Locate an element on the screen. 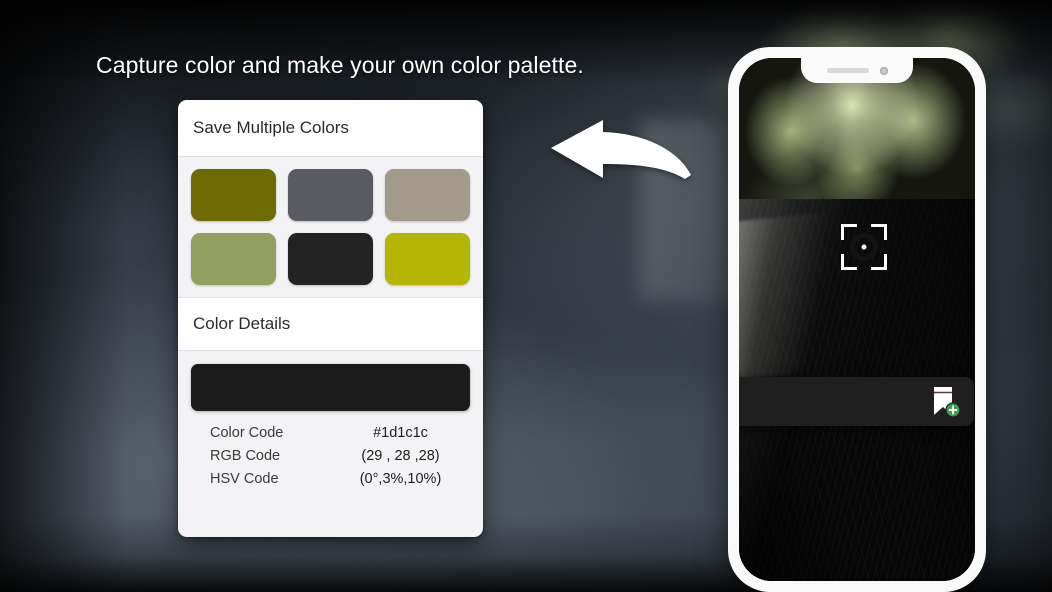 This screenshot has width=1052, height=592. reticle-center-dot is located at coordinates (864, 247).